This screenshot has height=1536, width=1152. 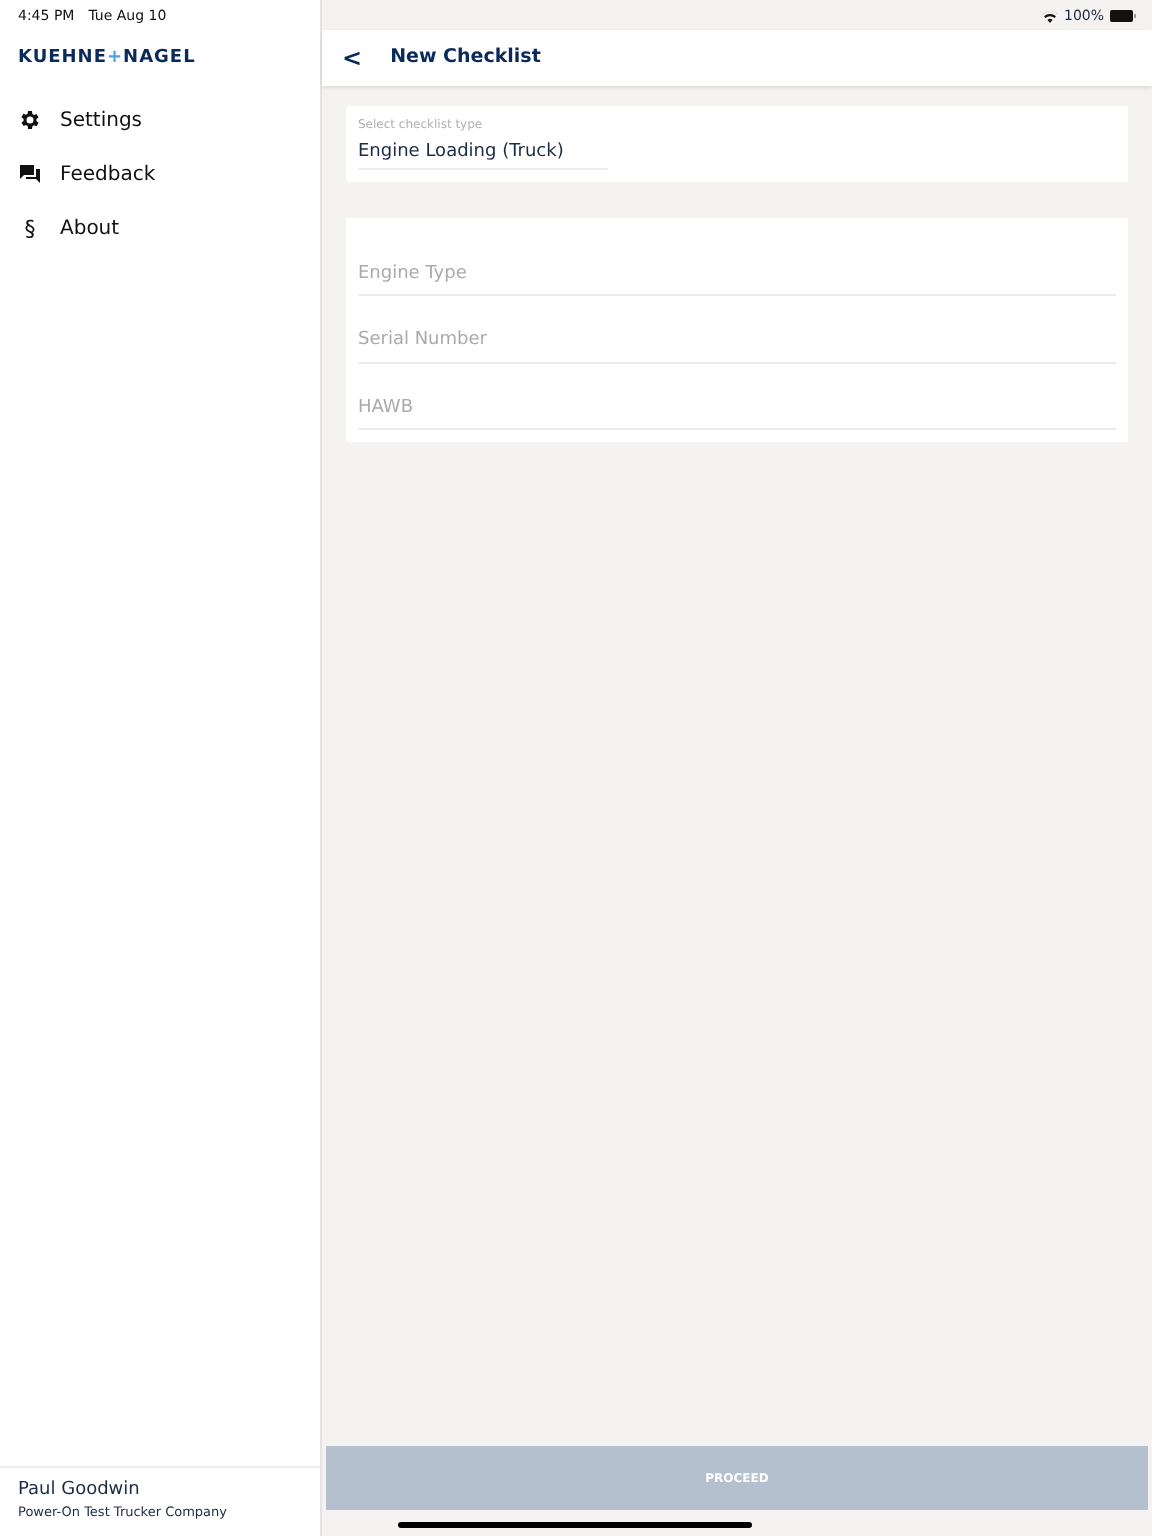 I want to click on input-field: HAWB, so click(x=737, y=402).